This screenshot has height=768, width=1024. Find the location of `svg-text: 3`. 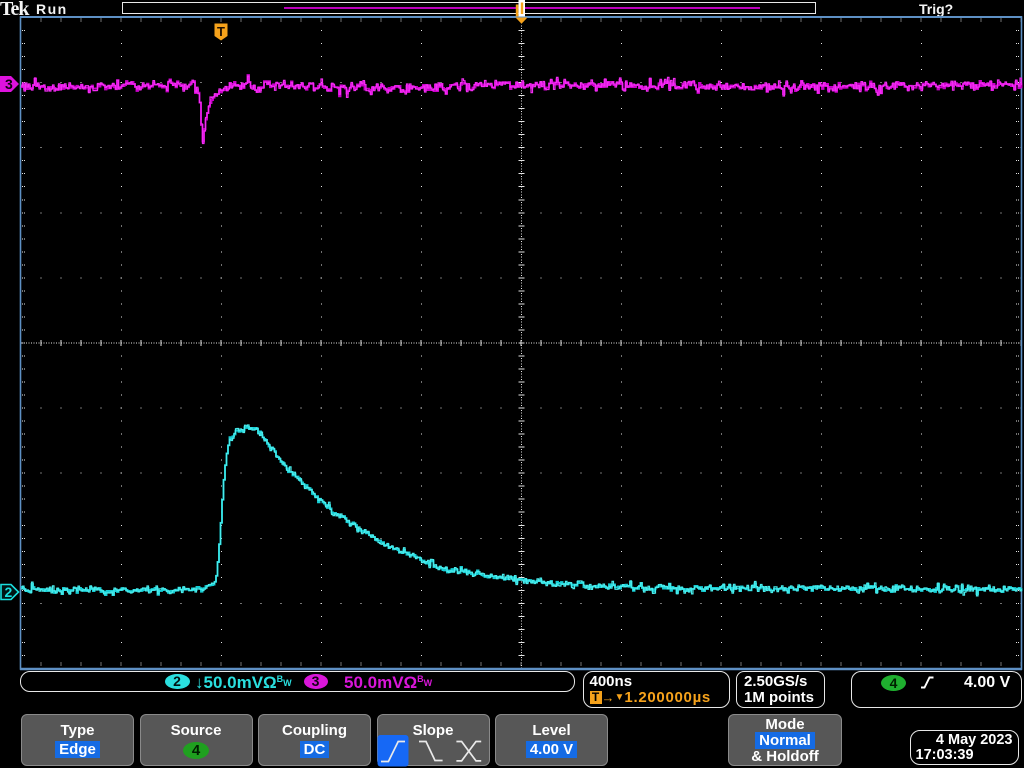

svg-text: 3 is located at coordinates (9, 84).